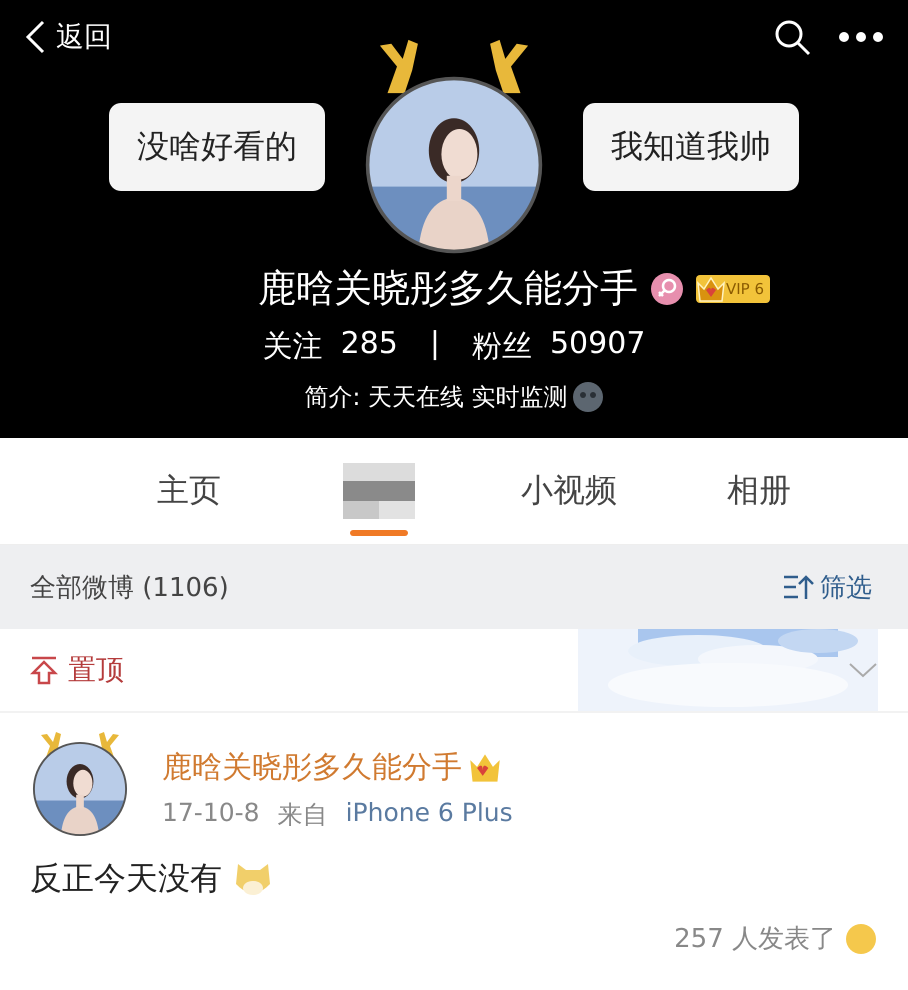 The width and height of the screenshot is (908, 990). What do you see at coordinates (126, 878) in the screenshot?
I see `post-text: 反正今天没有` at bounding box center [126, 878].